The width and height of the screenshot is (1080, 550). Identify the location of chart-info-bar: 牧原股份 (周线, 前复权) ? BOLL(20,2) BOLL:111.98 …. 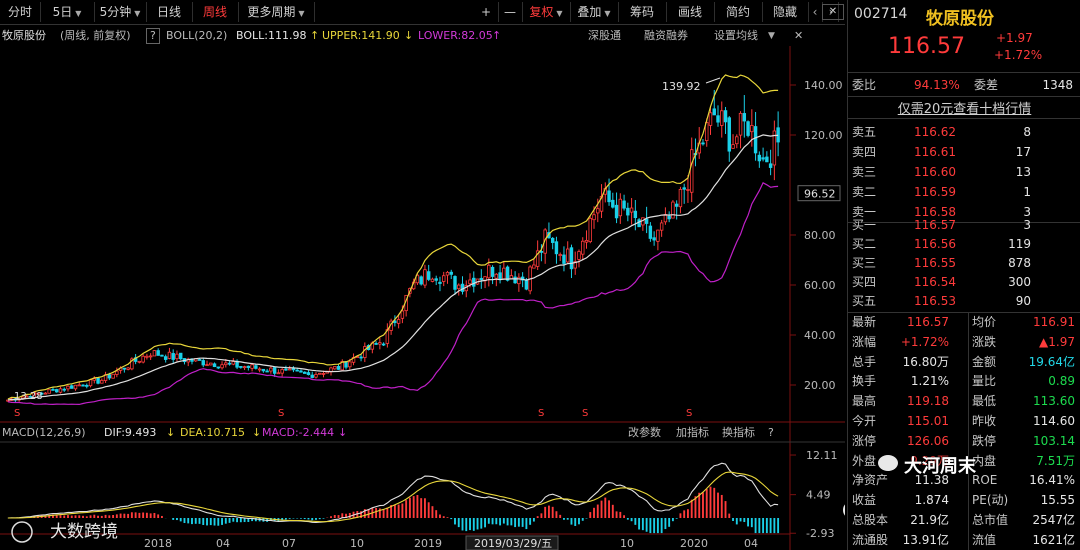
(422, 36).